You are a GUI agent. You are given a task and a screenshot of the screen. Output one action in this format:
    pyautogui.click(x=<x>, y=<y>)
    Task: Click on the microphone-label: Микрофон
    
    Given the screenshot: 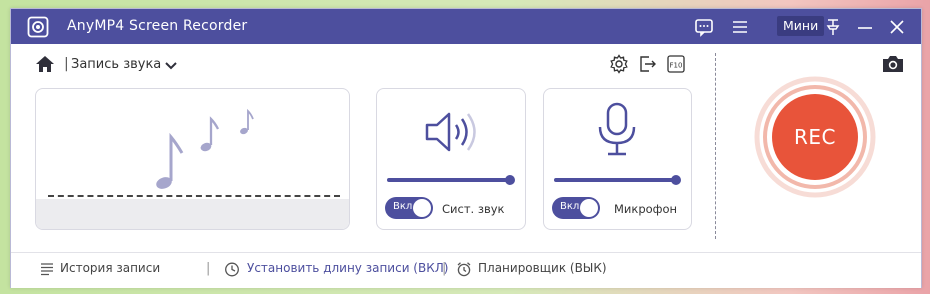 What is the action you would take?
    pyautogui.click(x=646, y=209)
    